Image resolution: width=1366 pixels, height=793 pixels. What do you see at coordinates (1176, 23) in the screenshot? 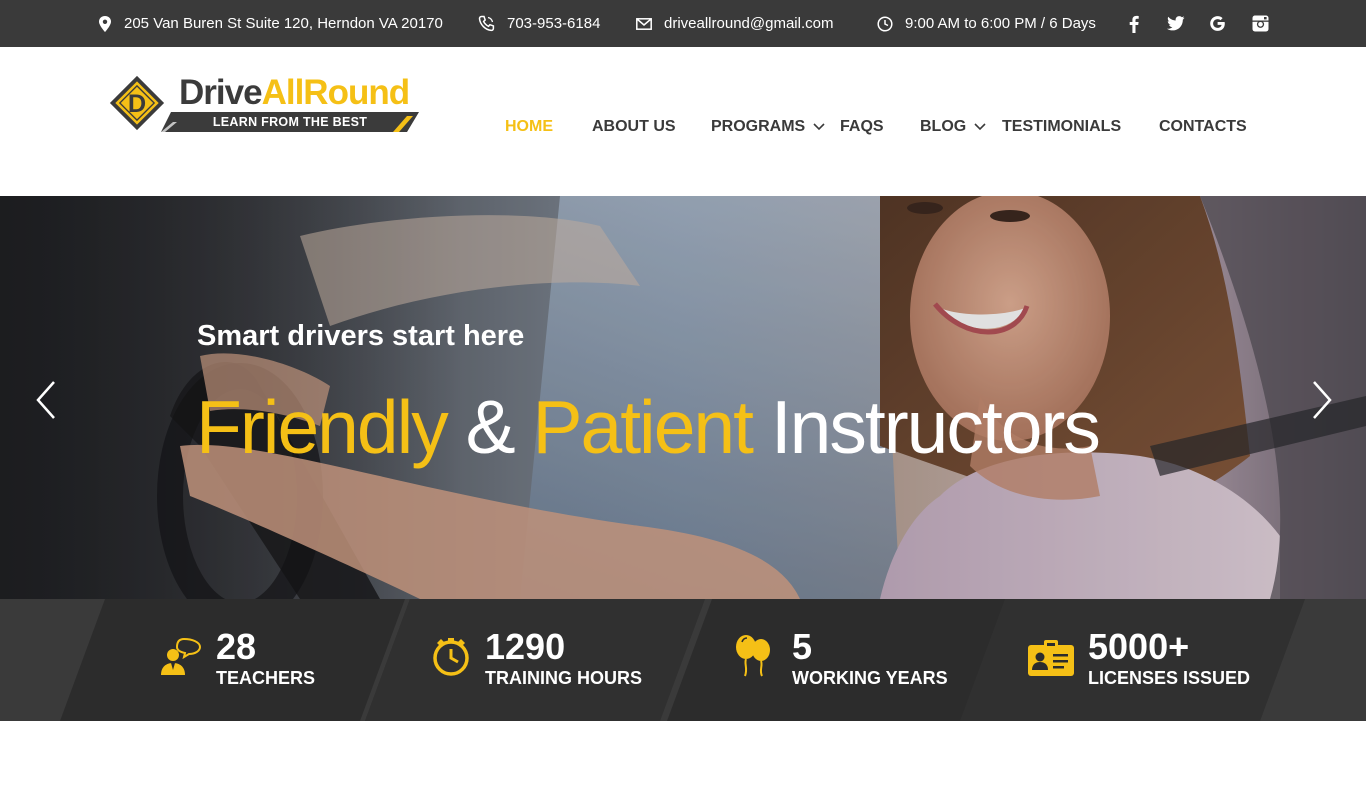
I see `twitter-icon` at bounding box center [1176, 23].